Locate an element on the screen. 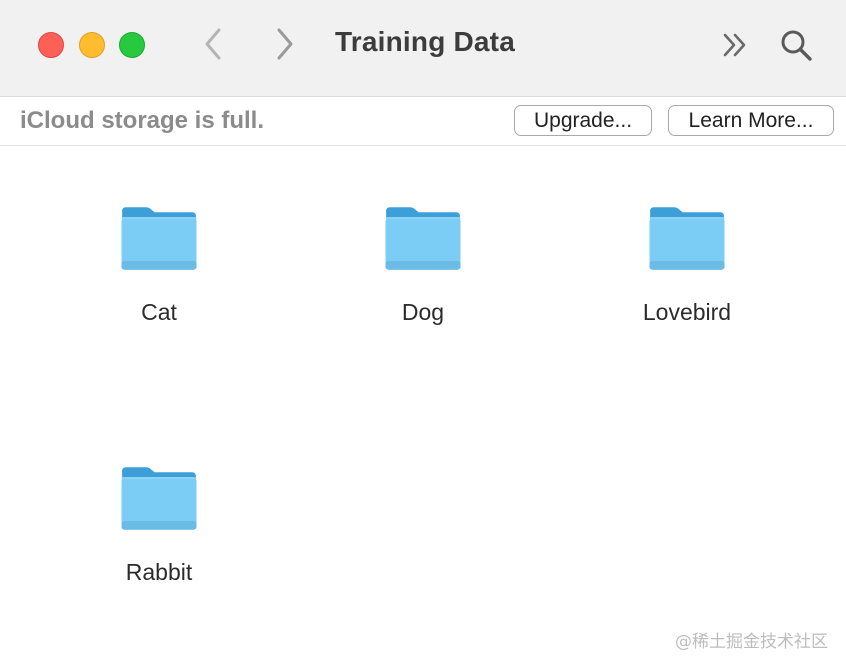 The height and width of the screenshot is (670, 846). double-chevron-right-icon is located at coordinates (734, 45).